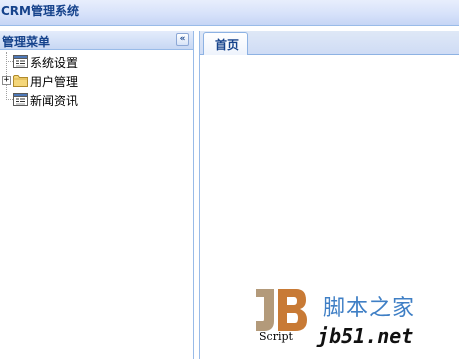  I want to click on tree-node-user-management: + 用户管理, so click(96, 80).